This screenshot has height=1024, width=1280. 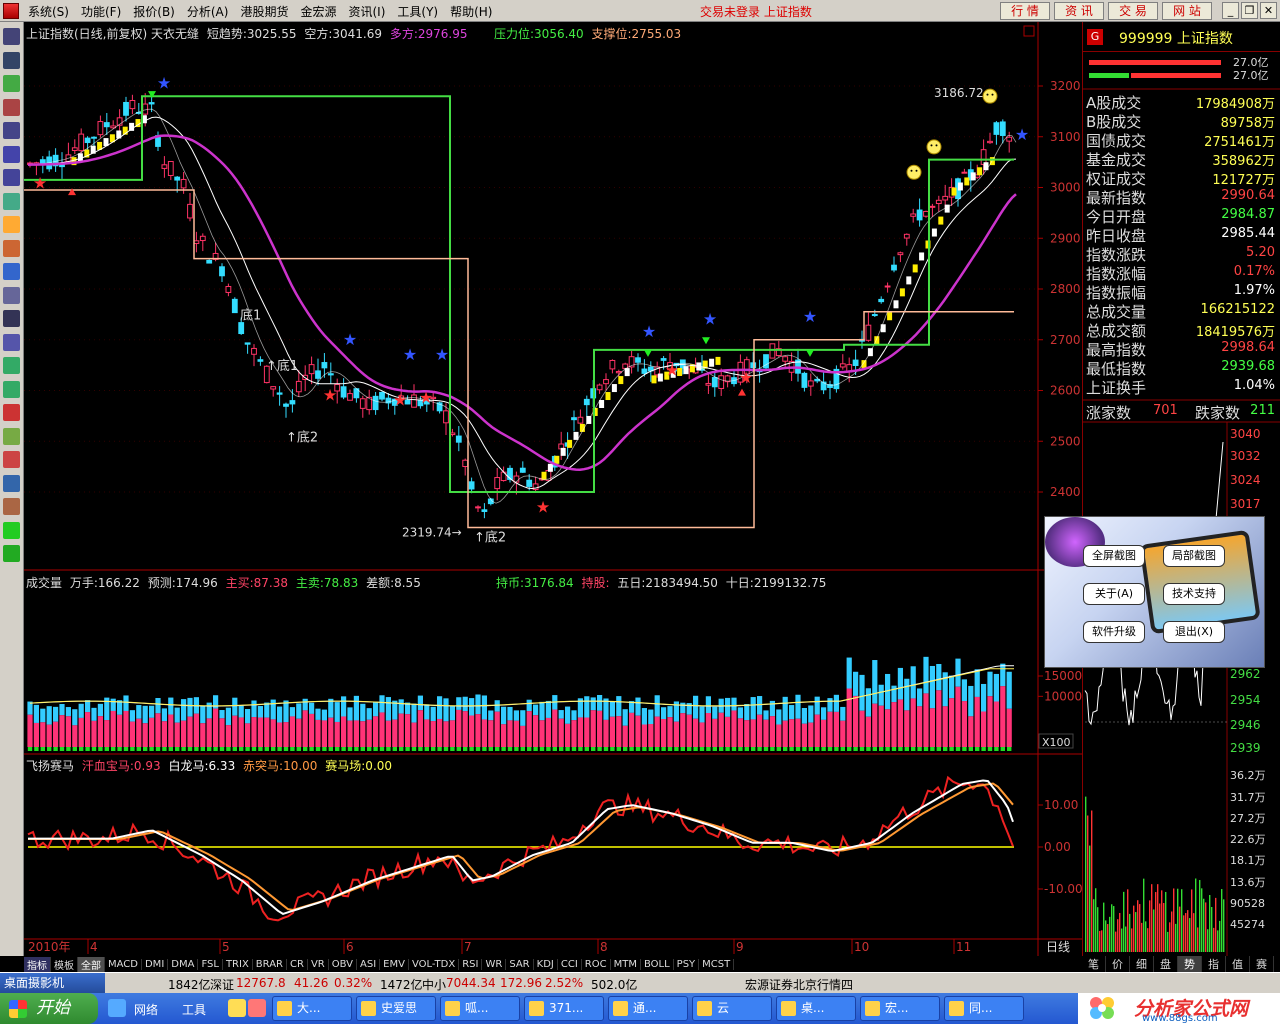 What do you see at coordinates (1249, 10) in the screenshot?
I see `restore-icon: ❐` at bounding box center [1249, 10].